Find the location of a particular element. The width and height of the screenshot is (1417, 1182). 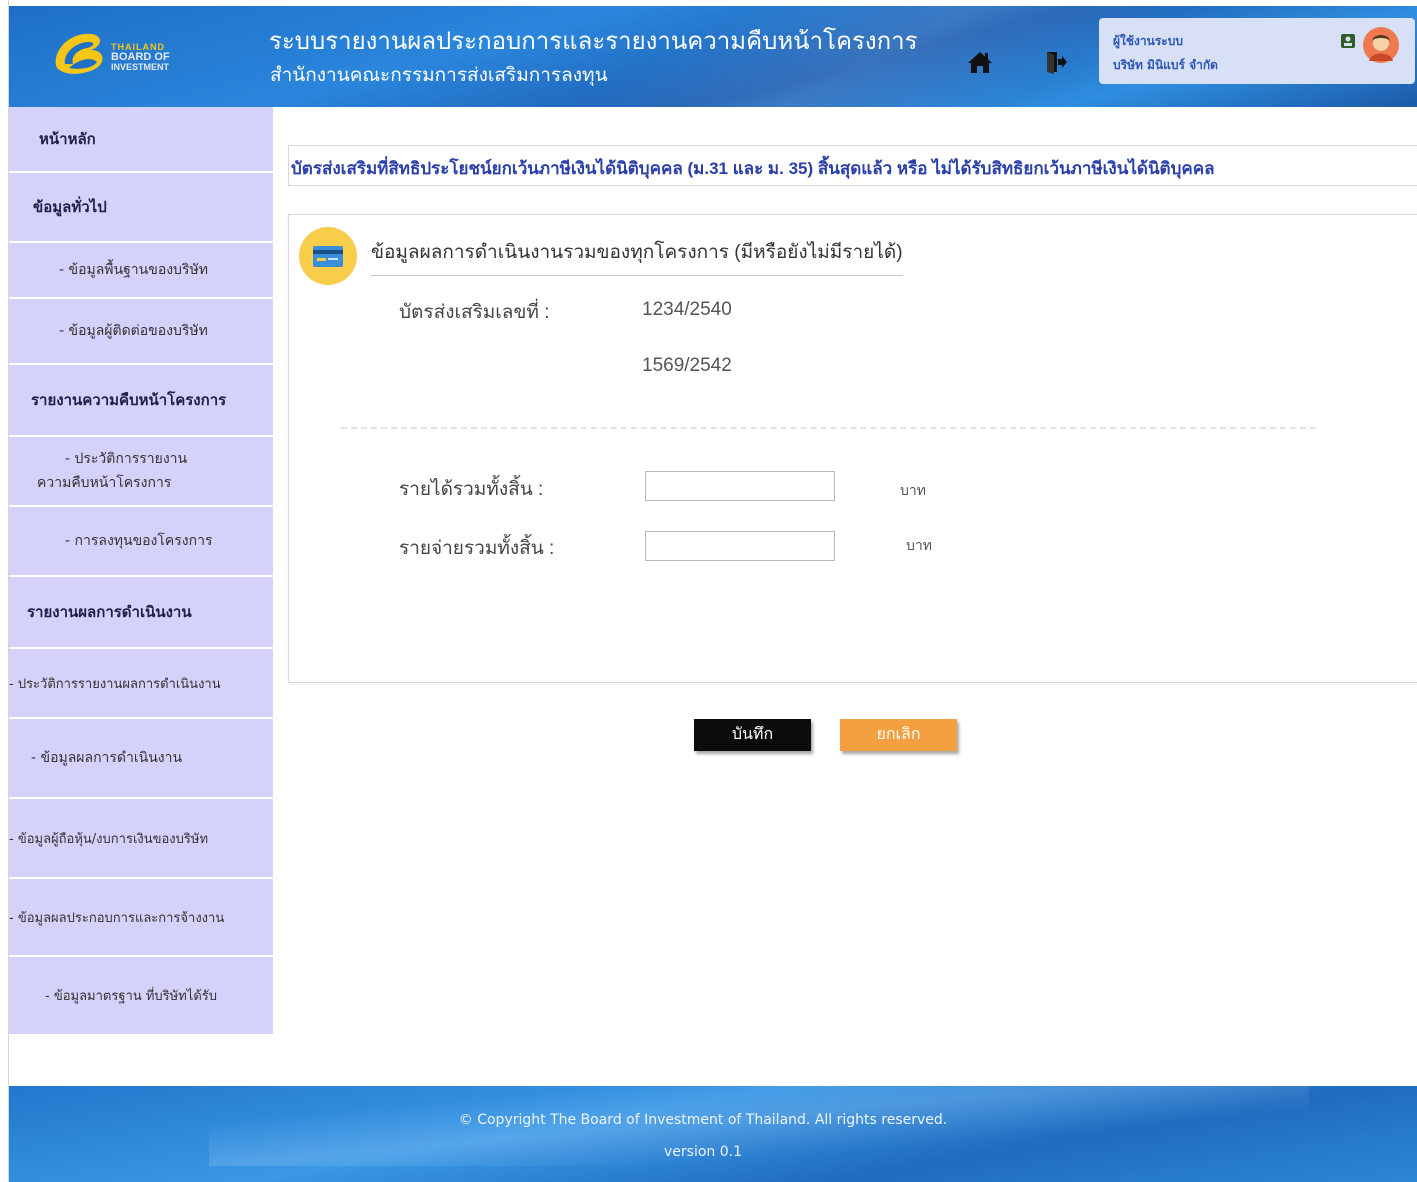

logo-line-3: INVESTMENT is located at coordinates (140, 67).